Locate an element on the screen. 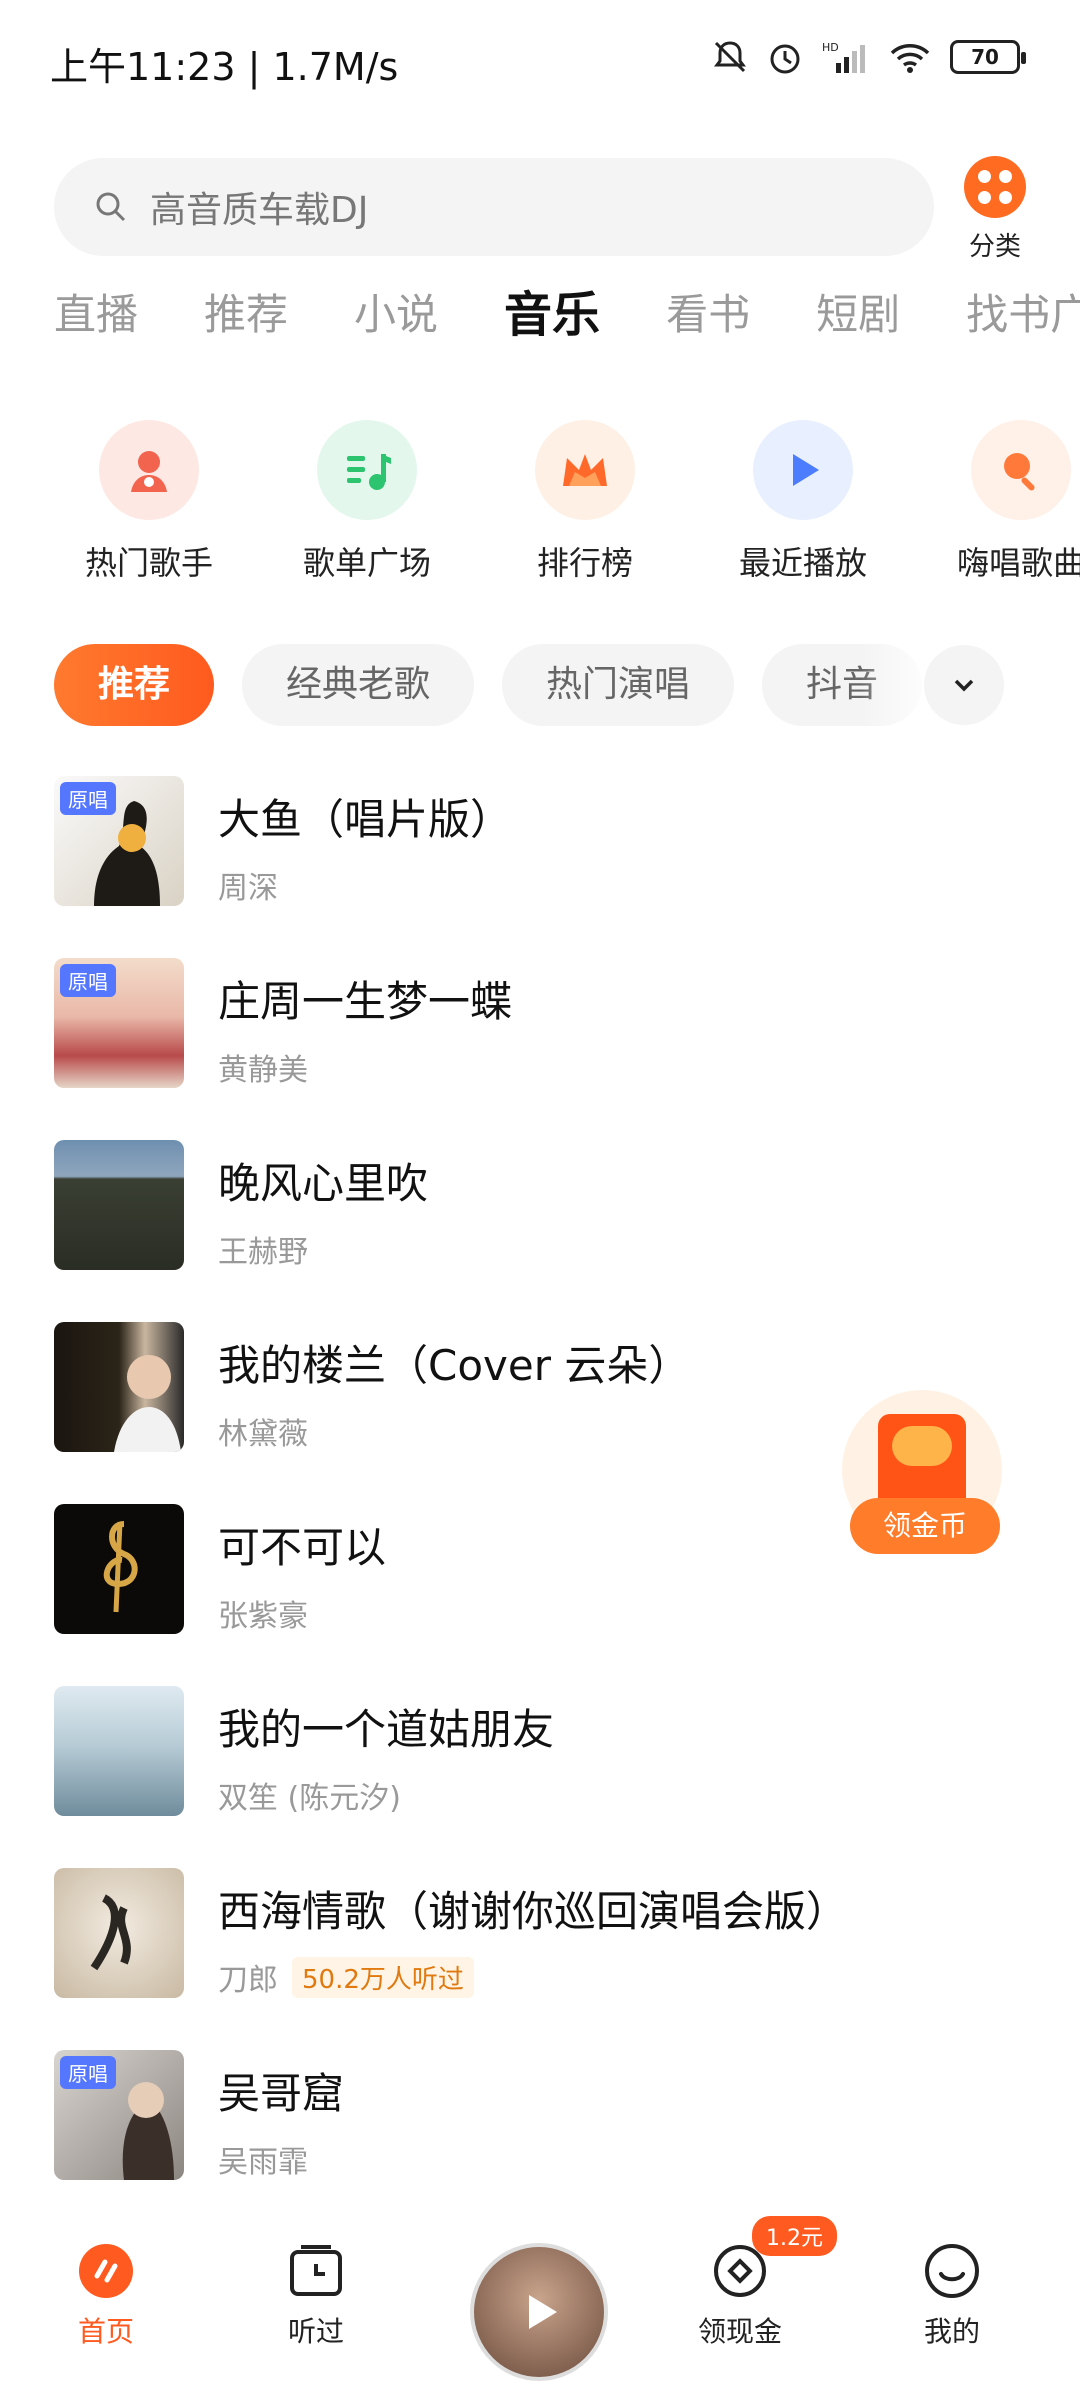  nav-home: 首页 is located at coordinates (106, 2296).